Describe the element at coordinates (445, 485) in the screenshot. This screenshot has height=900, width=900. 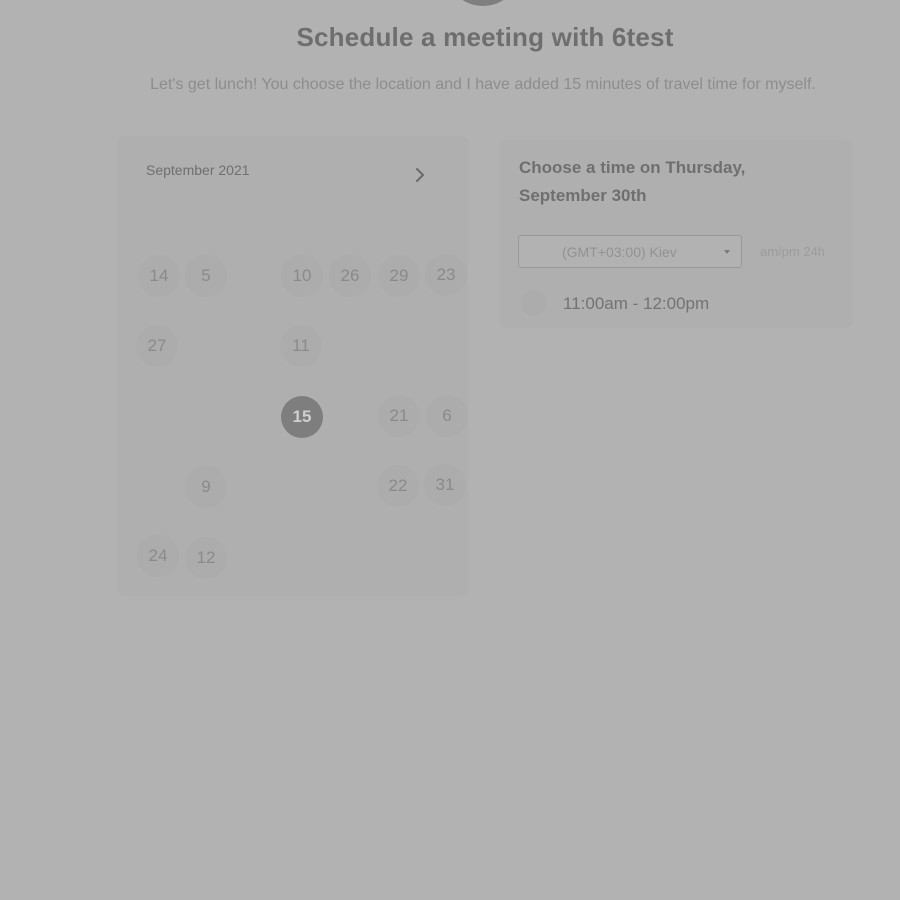
I see `calendar-day: 31` at that location.